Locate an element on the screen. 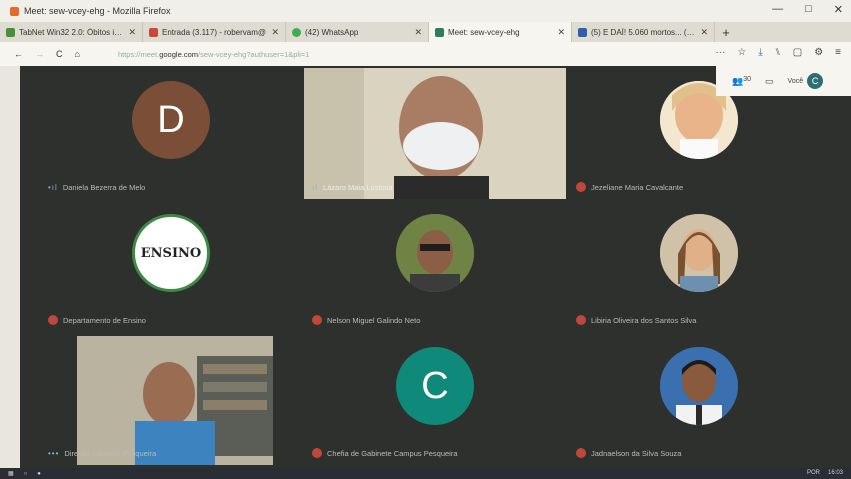 This screenshot has width=851, height=479. participant-name-row: ıl Lázaro Maia Lustosa is located at coordinates (352, 187).